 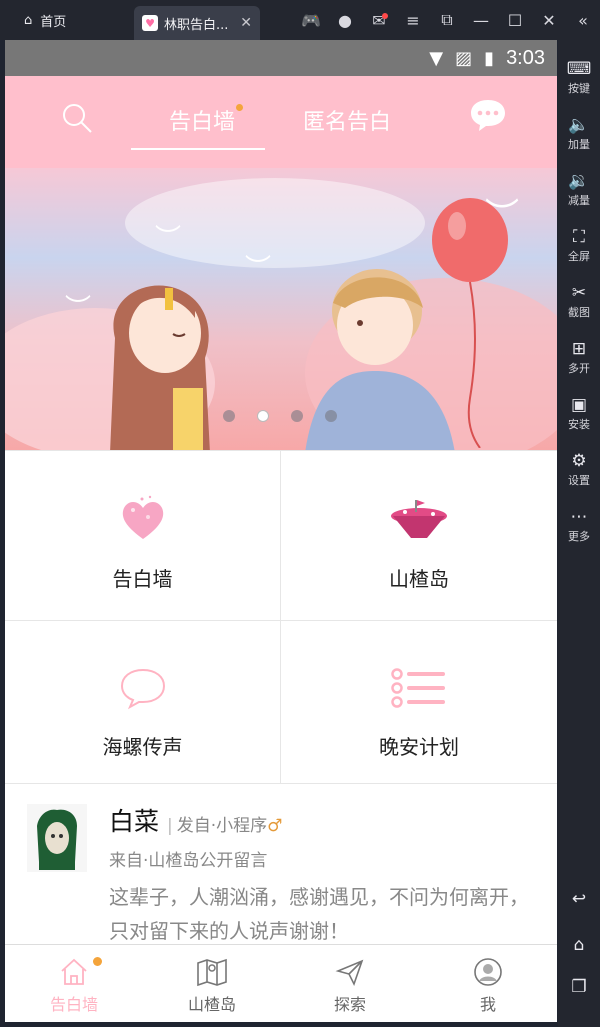 What do you see at coordinates (97, 961) in the screenshot?
I see `nav-badge` at bounding box center [97, 961].